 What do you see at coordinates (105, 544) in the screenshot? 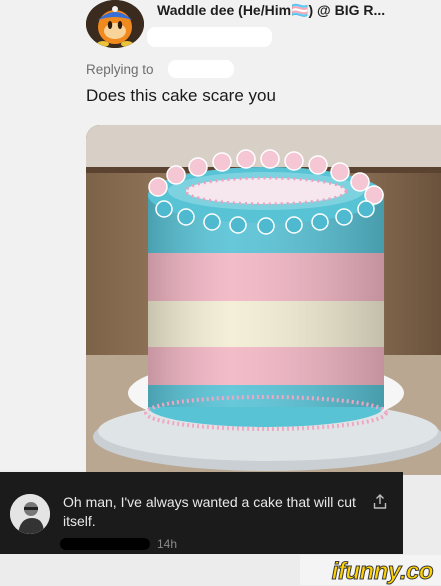
I see `redacted-commenter-name` at bounding box center [105, 544].